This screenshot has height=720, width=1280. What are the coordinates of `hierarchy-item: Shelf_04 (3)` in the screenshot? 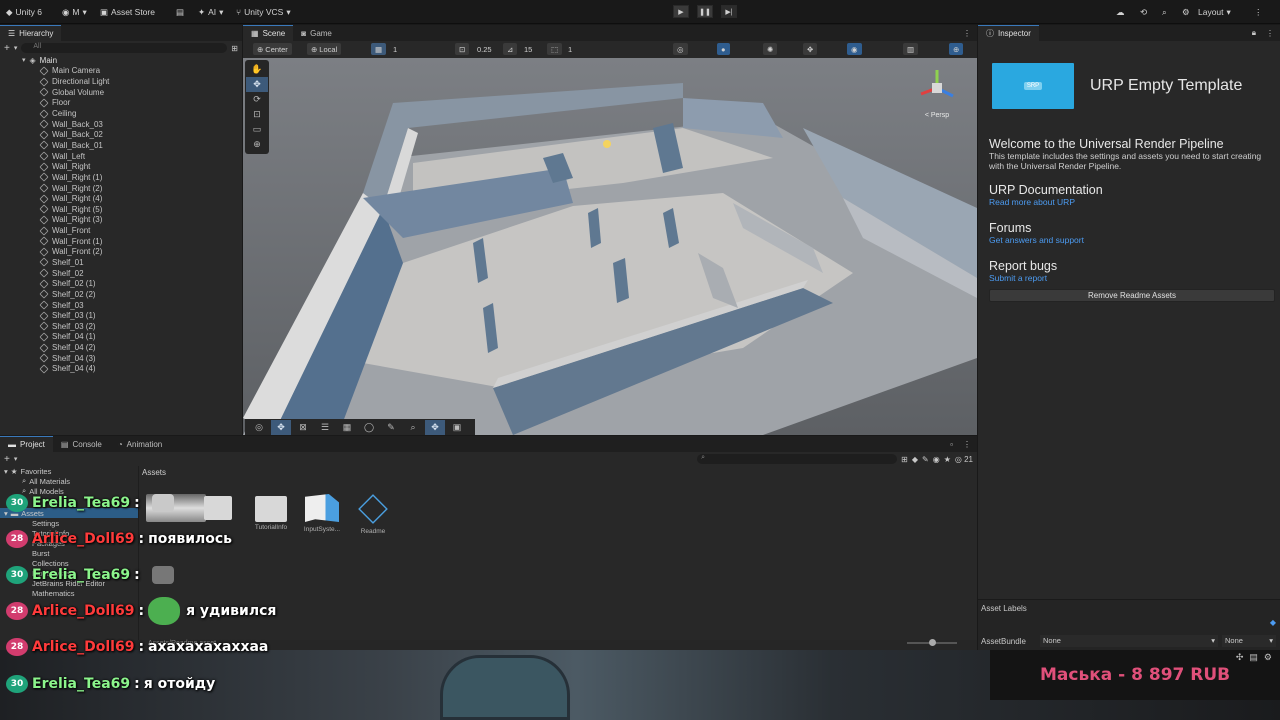 It's located at (121, 358).